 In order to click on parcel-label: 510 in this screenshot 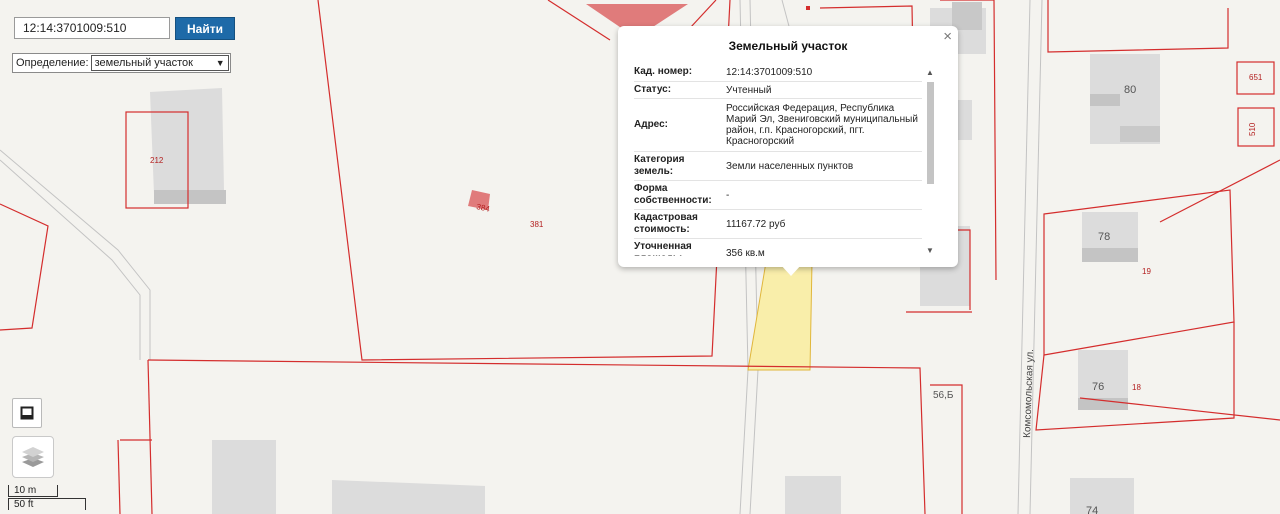, I will do `click(1252, 129)`.